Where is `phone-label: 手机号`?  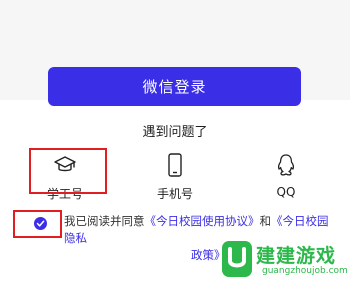
phone-label: 手机号 is located at coordinates (174, 194).